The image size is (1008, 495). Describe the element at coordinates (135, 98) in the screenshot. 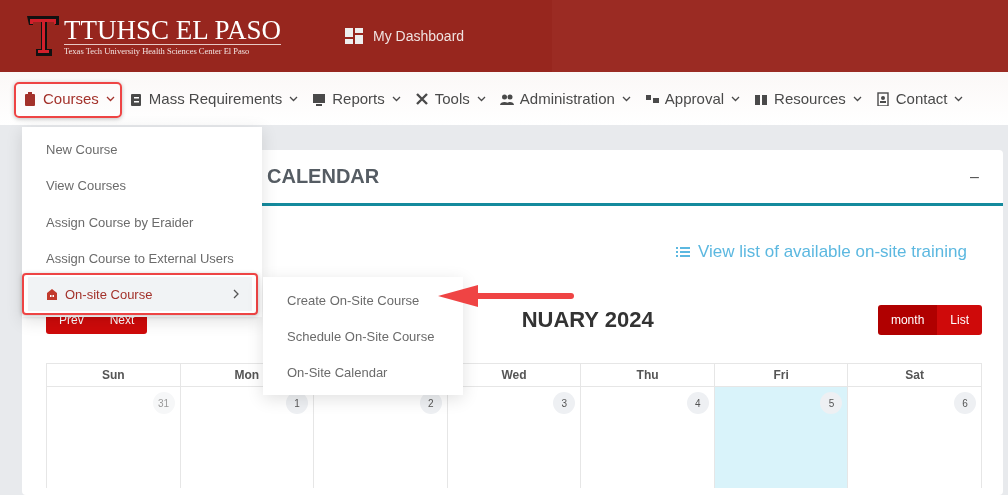

I see `clipboard-list-icon` at that location.